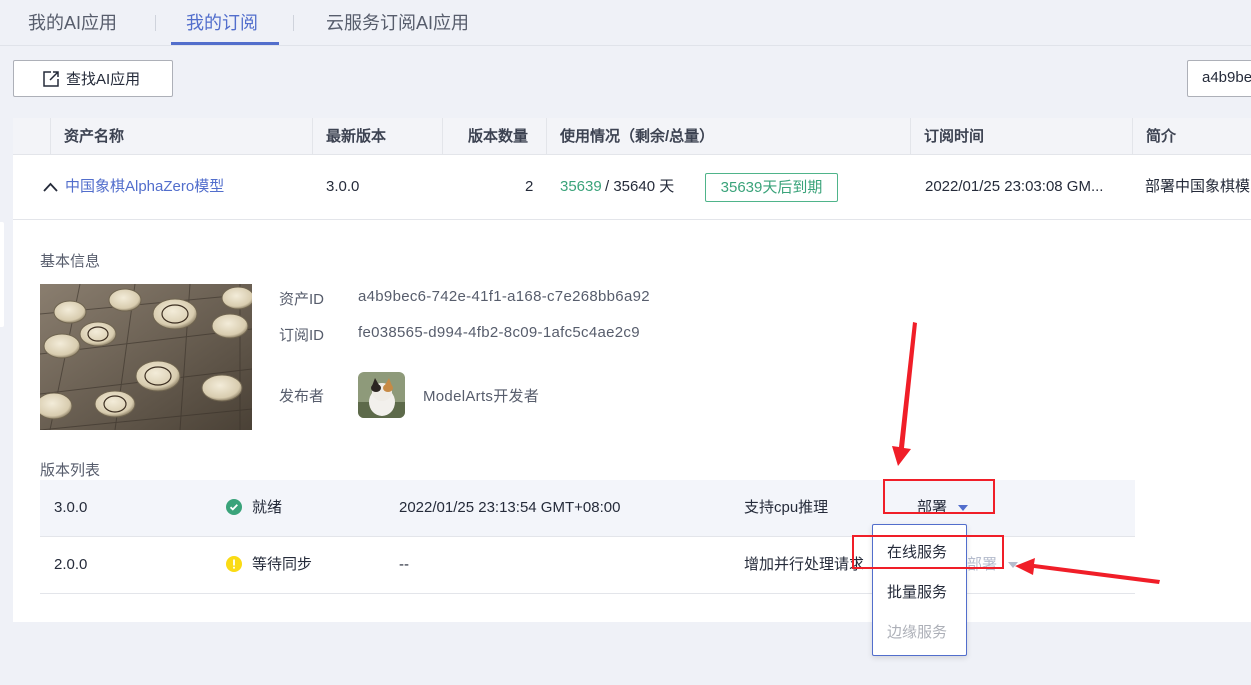 This screenshot has height=685, width=1251. Describe the element at coordinates (381, 395) in the screenshot. I see `publisher-avatar` at that location.